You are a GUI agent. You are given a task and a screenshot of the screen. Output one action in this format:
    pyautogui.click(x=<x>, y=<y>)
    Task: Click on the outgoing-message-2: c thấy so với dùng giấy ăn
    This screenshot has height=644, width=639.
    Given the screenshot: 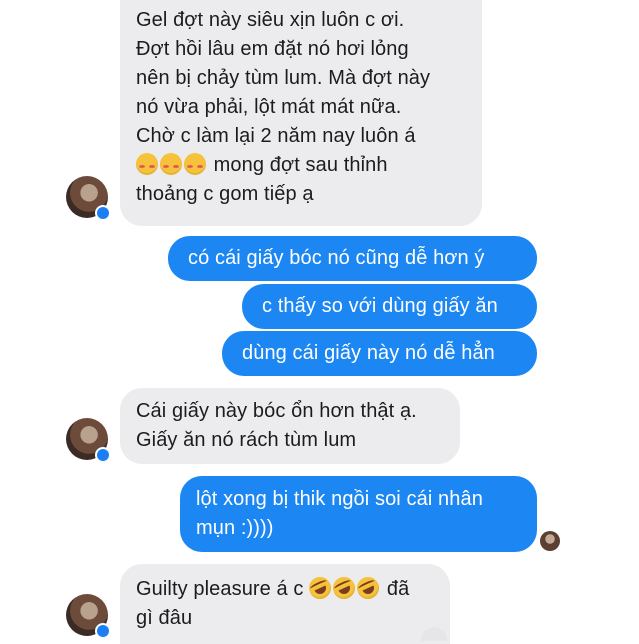 What is the action you would take?
    pyautogui.click(x=389, y=306)
    